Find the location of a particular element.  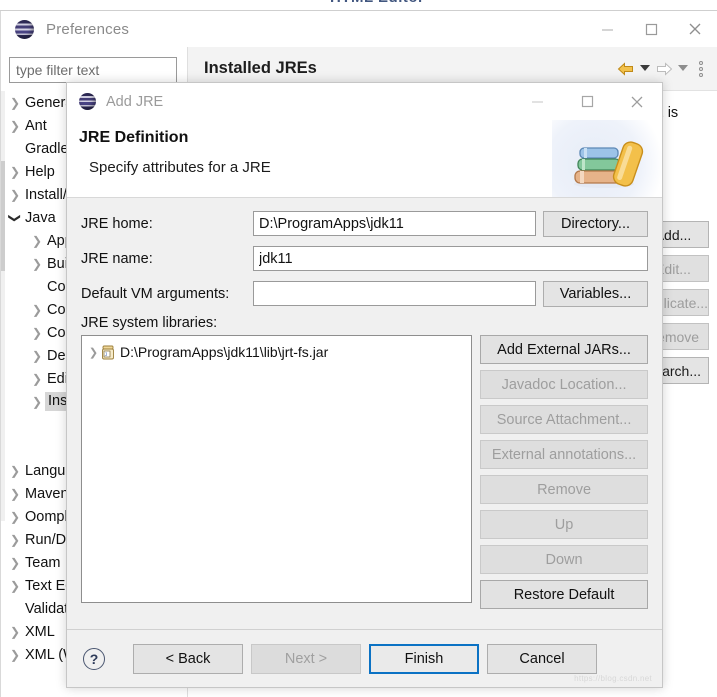

preferences-titlebar: Preferences is located at coordinates (359, 29).